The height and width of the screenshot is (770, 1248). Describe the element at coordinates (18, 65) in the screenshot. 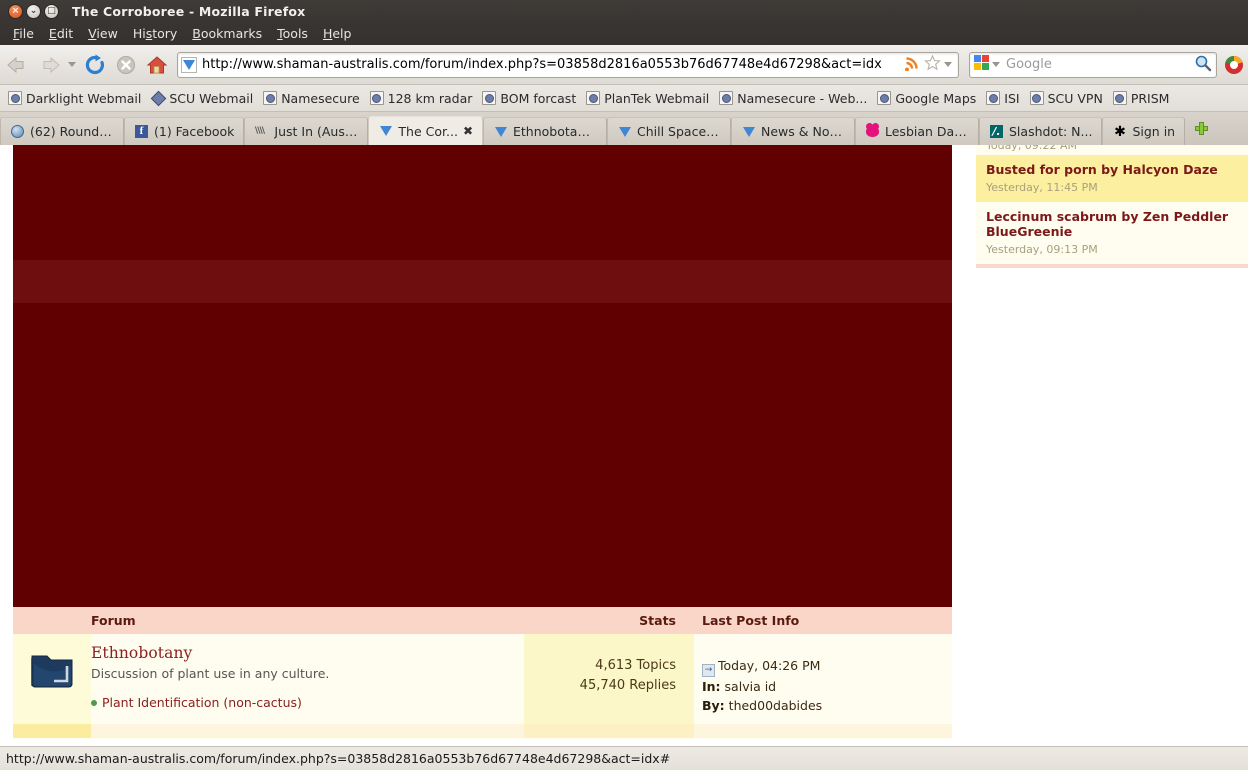

I see `back-arrow-icon` at that location.